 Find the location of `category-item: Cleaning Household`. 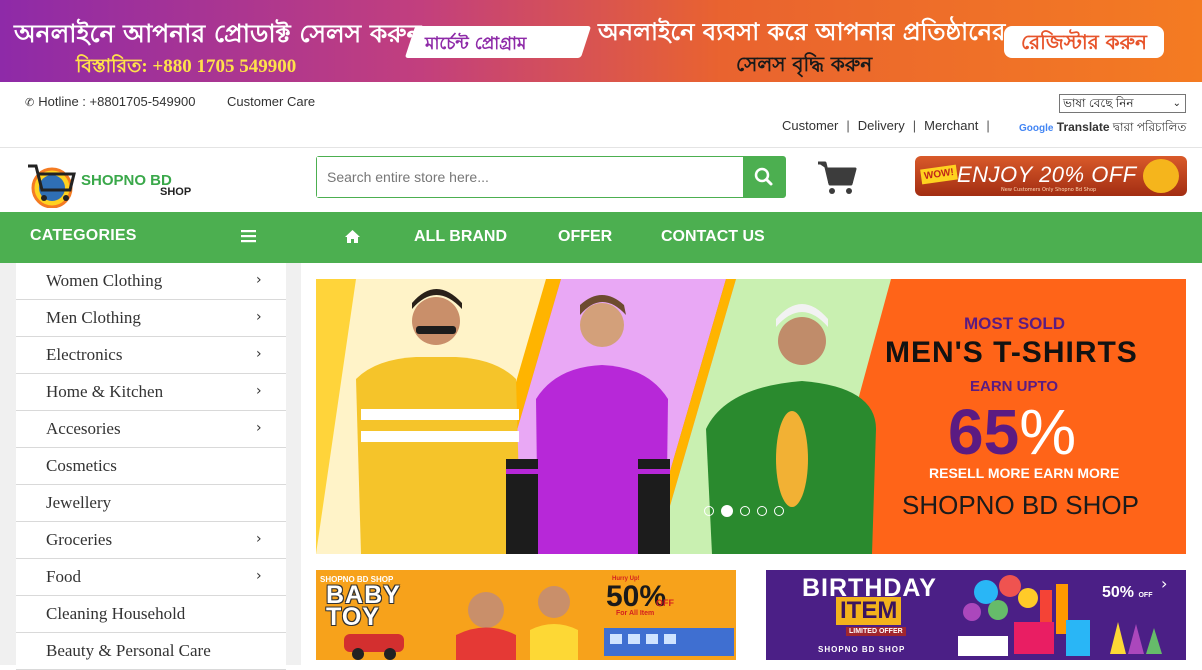

category-item: Cleaning Household is located at coordinates (151, 614).